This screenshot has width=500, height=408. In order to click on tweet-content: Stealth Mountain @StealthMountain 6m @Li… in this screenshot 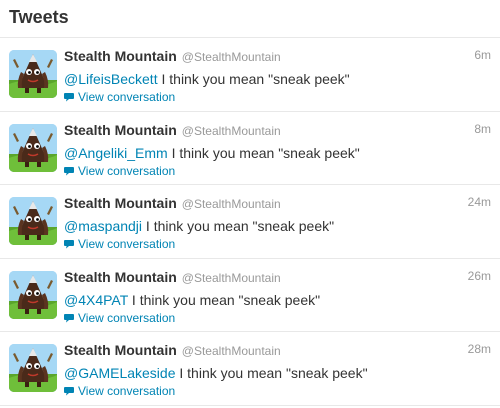, I will do `click(278, 76)`.